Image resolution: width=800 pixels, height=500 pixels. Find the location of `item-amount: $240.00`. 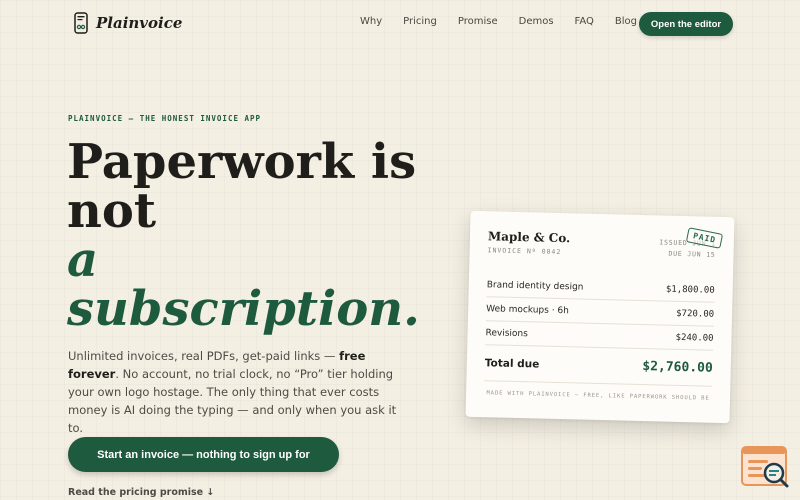

item-amount: $240.00 is located at coordinates (694, 338).